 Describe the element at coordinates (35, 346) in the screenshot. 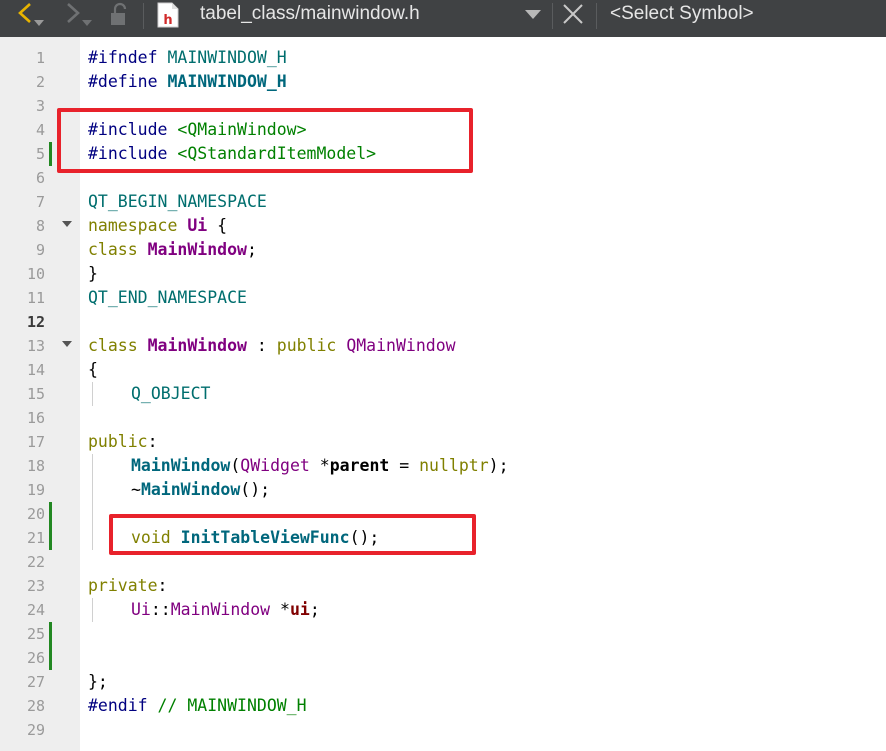

I see `line-number: 13` at that location.